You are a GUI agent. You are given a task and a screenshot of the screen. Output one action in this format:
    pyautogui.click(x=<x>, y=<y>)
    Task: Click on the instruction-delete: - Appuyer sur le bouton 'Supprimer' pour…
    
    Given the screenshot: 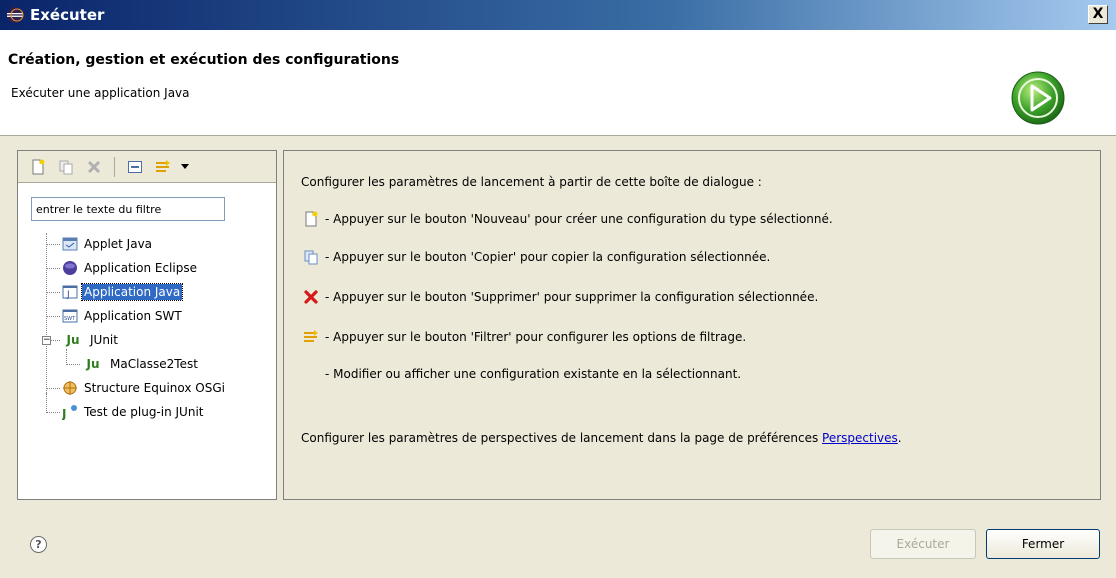 What is the action you would take?
    pyautogui.click(x=559, y=297)
    